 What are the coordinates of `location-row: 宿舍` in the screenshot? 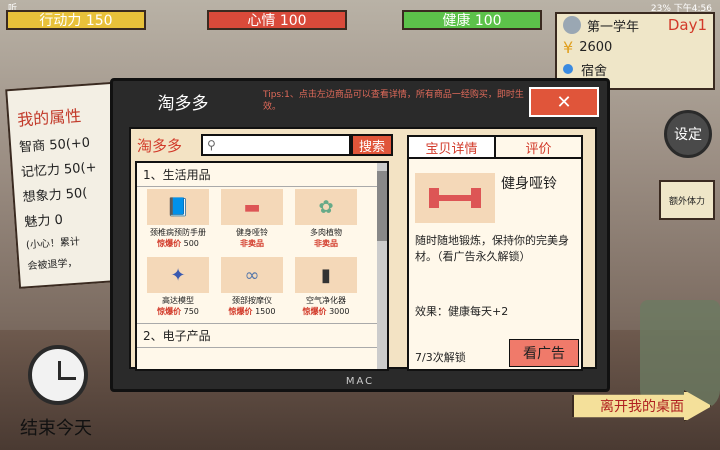 It's located at (635, 69).